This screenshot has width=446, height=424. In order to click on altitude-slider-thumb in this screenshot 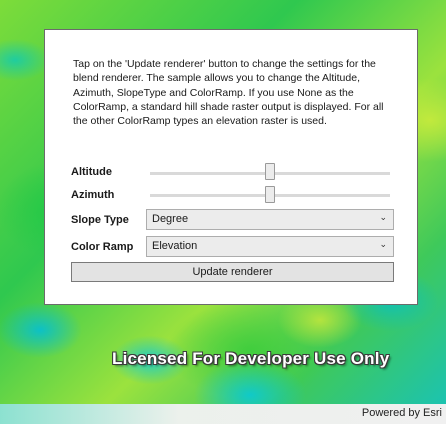, I will do `click(270, 171)`.